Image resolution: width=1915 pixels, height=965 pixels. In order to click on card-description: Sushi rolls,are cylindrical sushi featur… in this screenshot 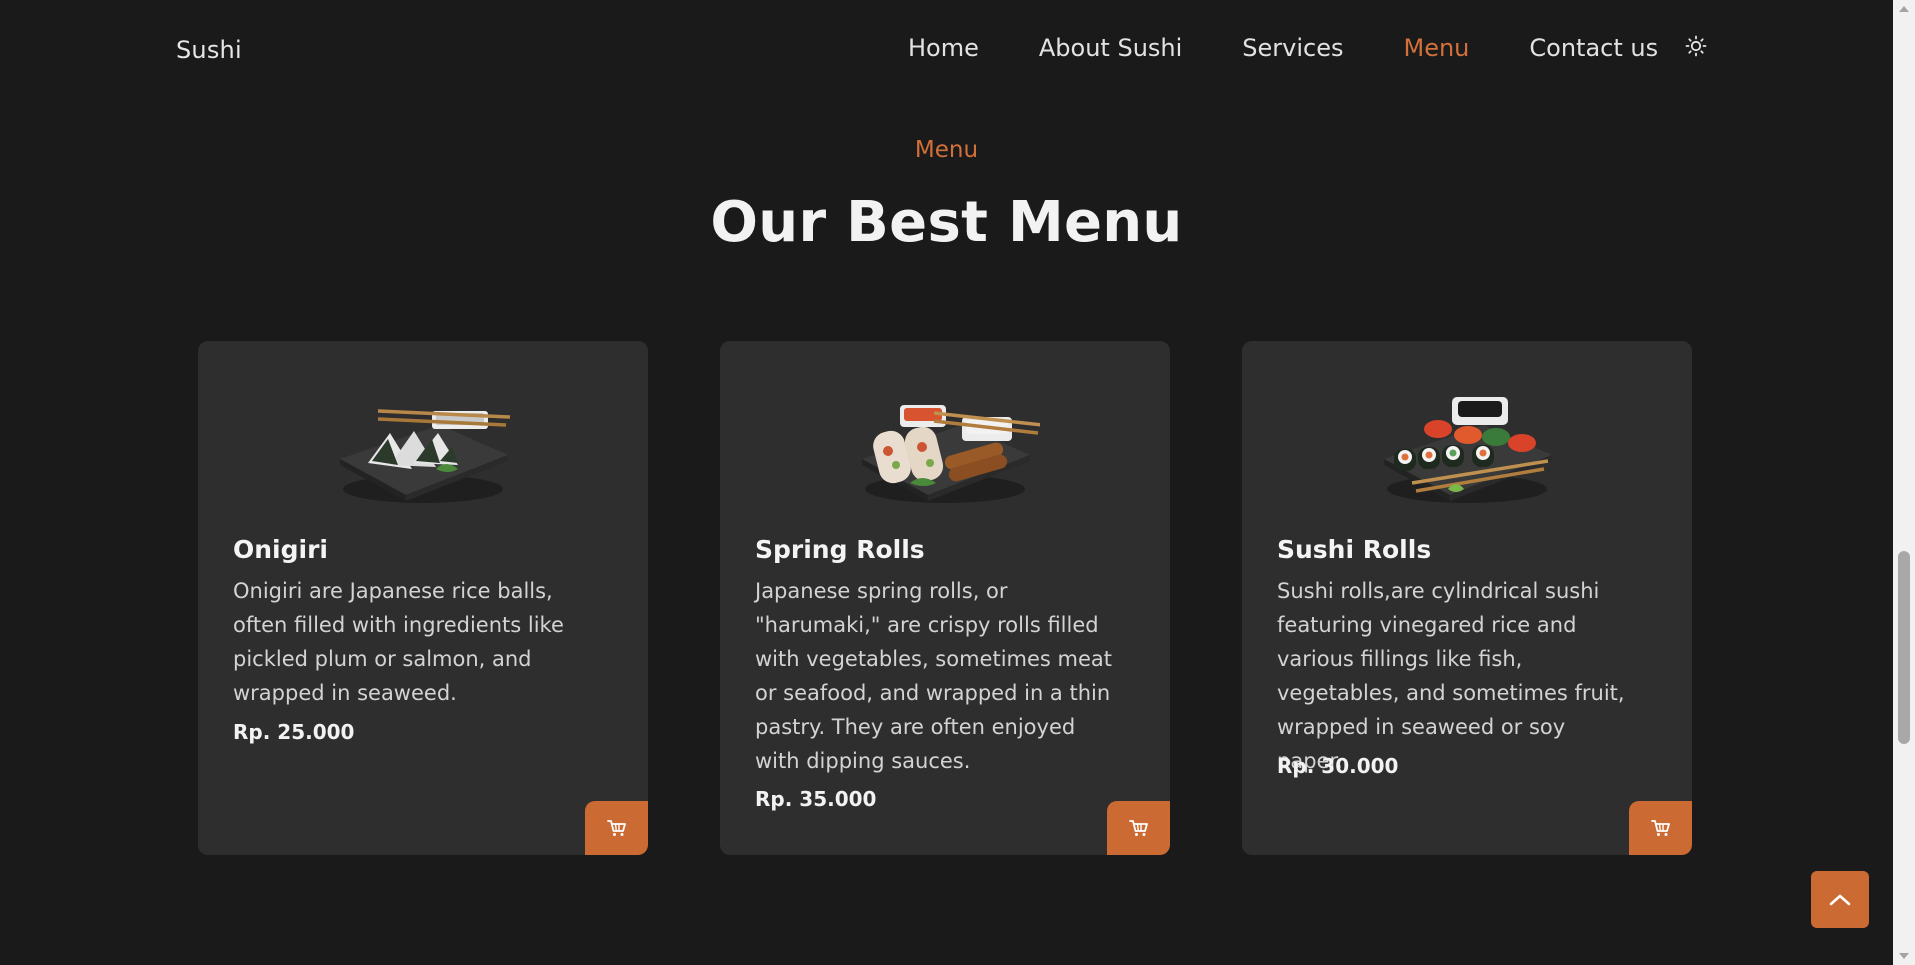, I will do `click(1451, 676)`.